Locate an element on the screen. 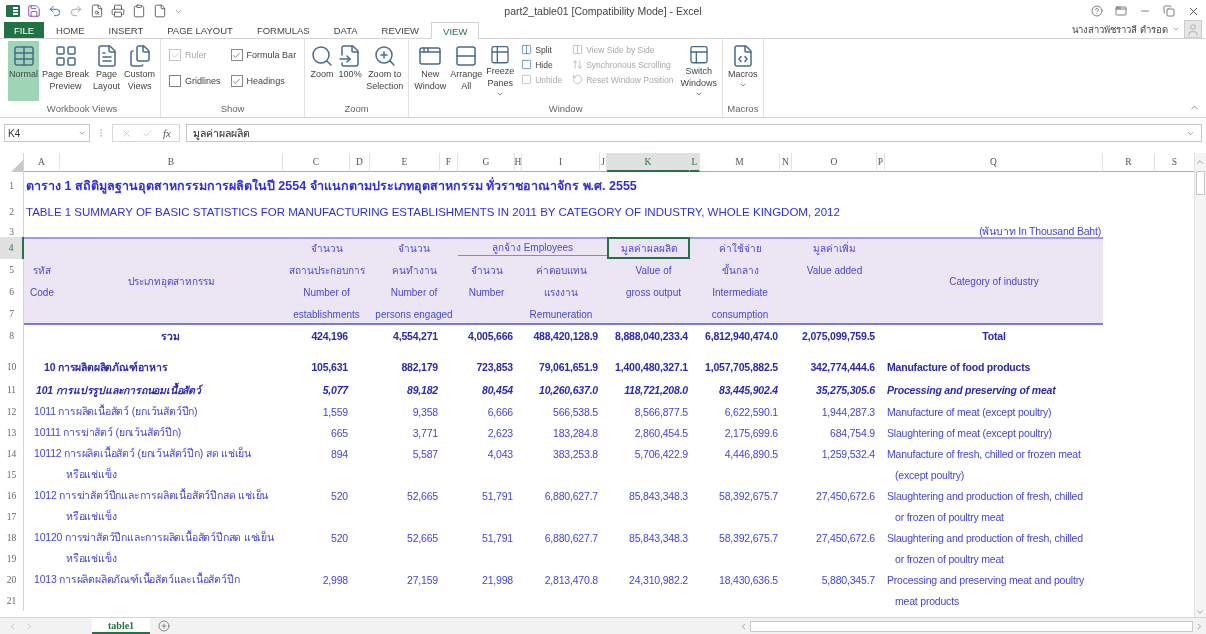 The width and height of the screenshot is (1206, 634). table-cell-text: 79,061,651.9 is located at coordinates (568, 367).